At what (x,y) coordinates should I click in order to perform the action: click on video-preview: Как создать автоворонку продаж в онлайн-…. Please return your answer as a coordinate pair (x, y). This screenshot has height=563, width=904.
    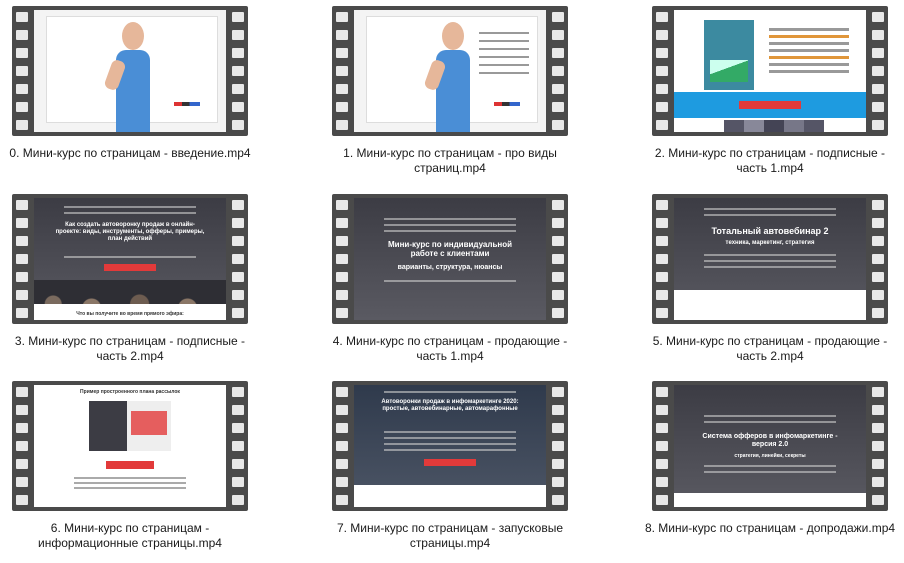
    Looking at the image, I should click on (130, 259).